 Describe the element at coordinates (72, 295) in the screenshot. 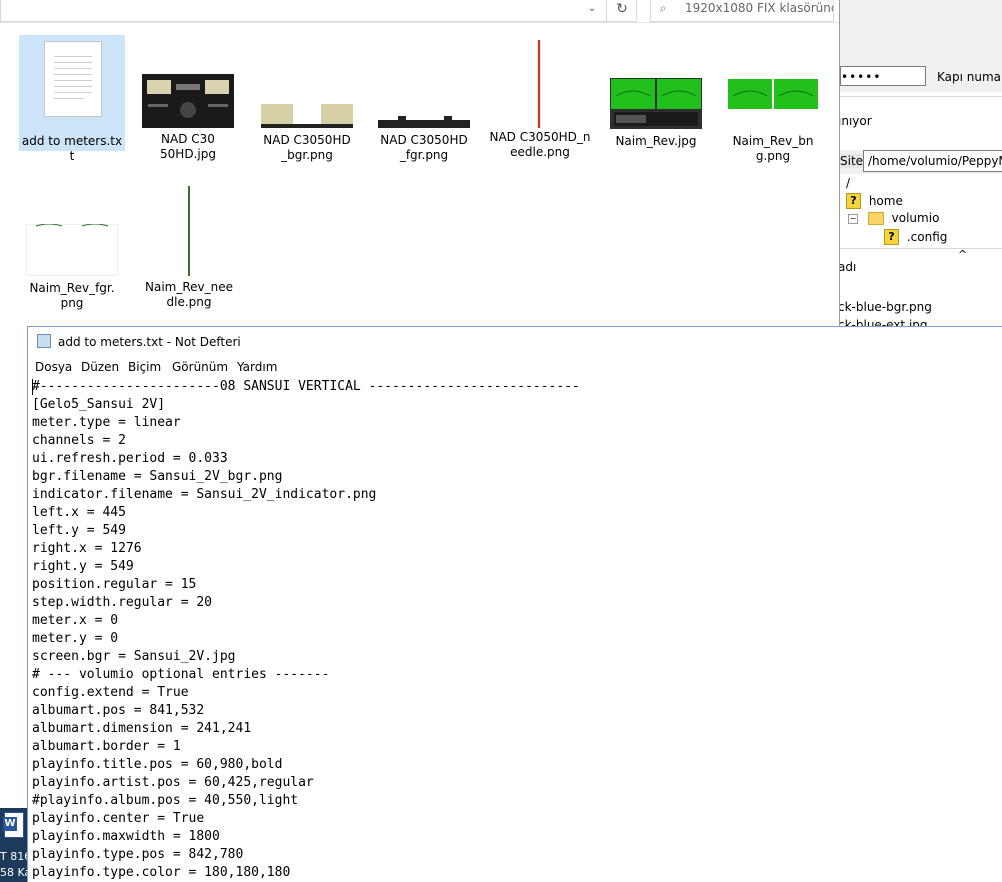

I see `file-name: Naim_Rev_fgr.png` at that location.